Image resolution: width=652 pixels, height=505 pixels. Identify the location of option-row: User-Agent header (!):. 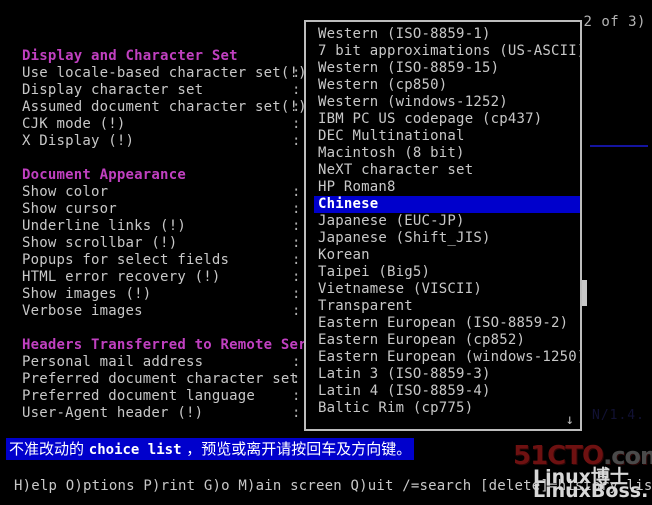
(165, 413).